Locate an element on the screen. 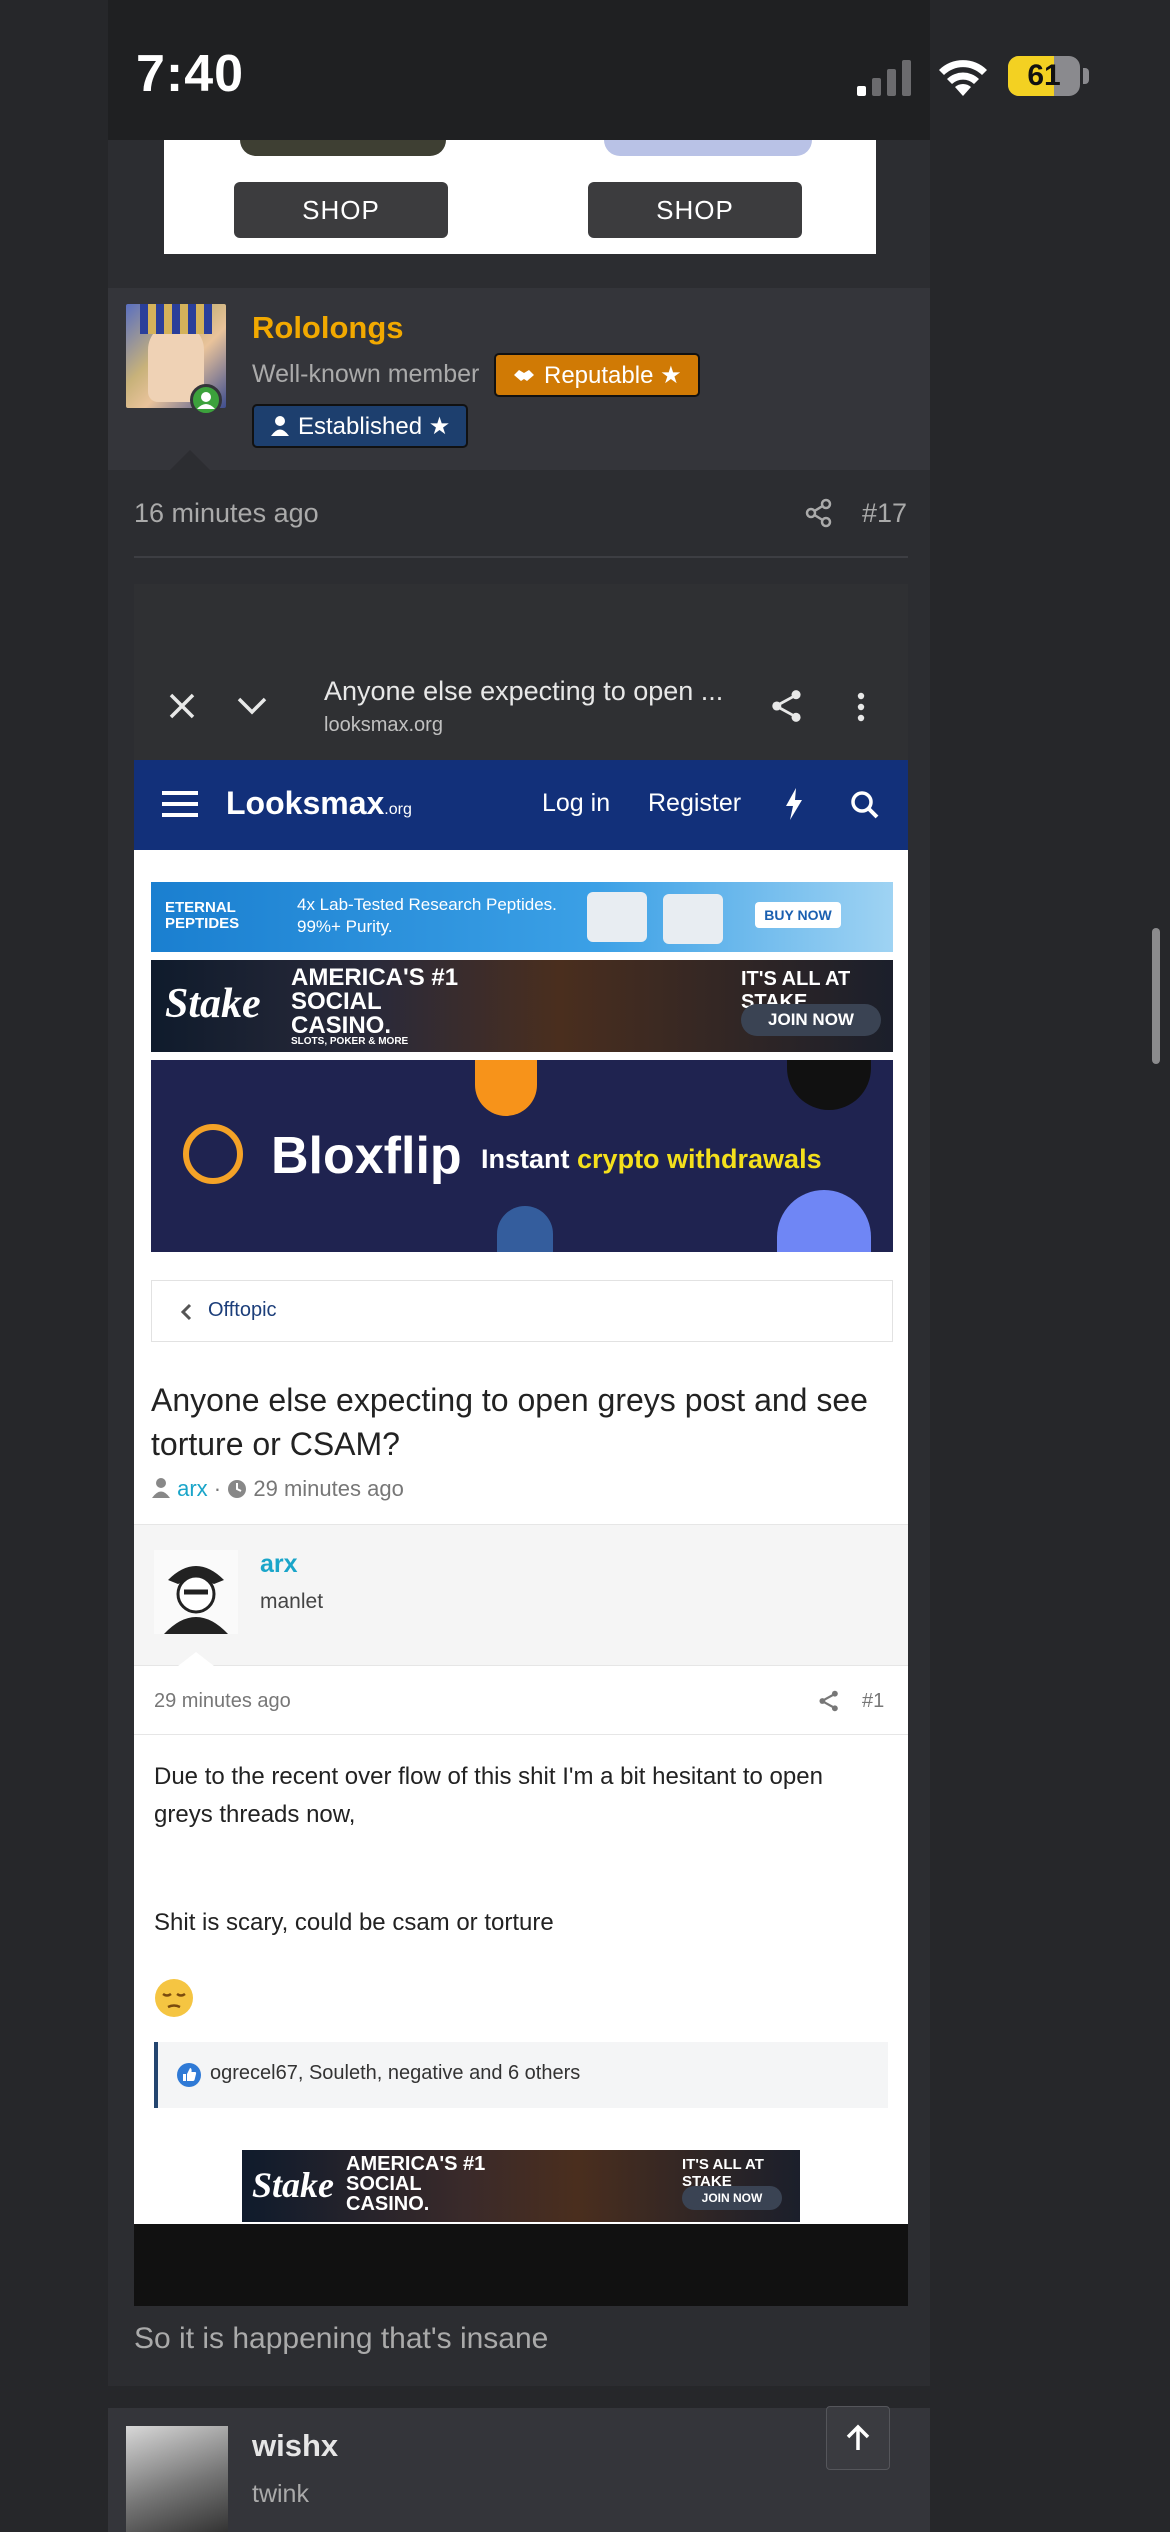 This screenshot has width=1170, height=2532. ethereum-icon is located at coordinates (824, 1221).